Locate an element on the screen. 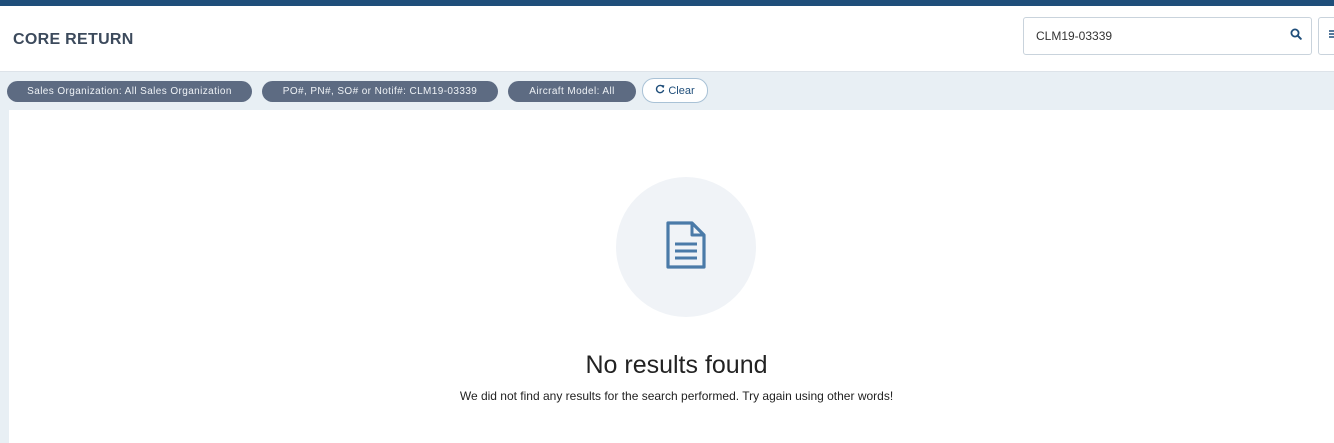 This screenshot has height=443, width=1334. document-icon is located at coordinates (686, 247).